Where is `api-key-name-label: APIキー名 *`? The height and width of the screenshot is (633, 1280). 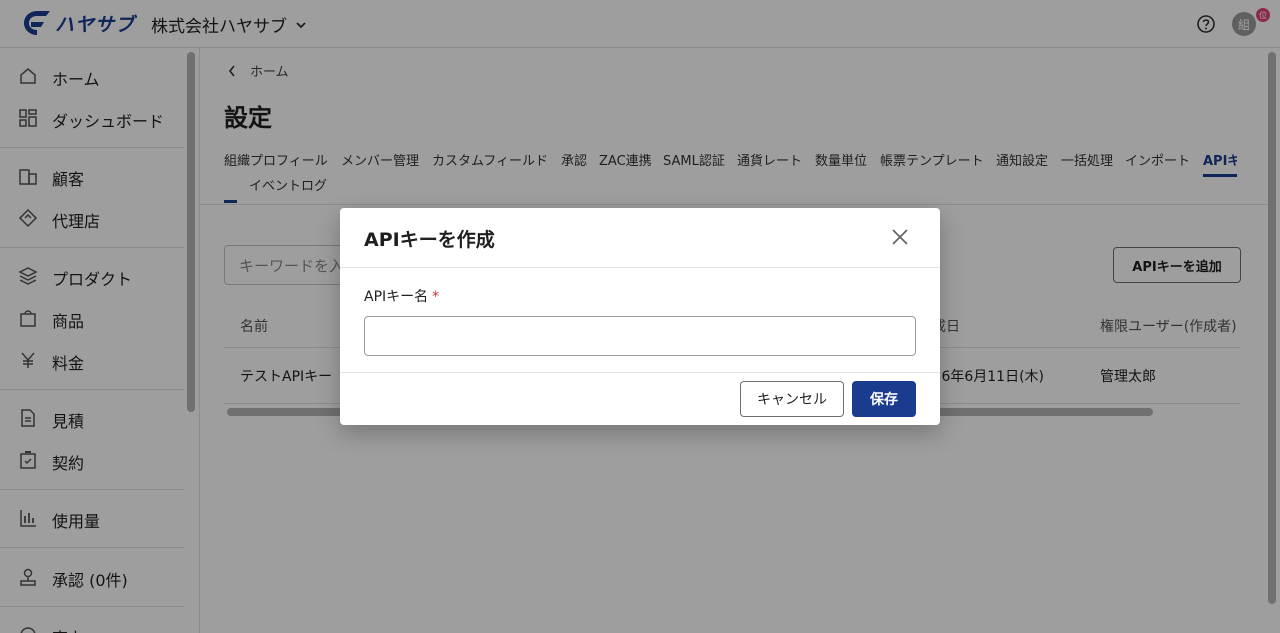
api-key-name-label: APIキー名 * is located at coordinates (401, 296).